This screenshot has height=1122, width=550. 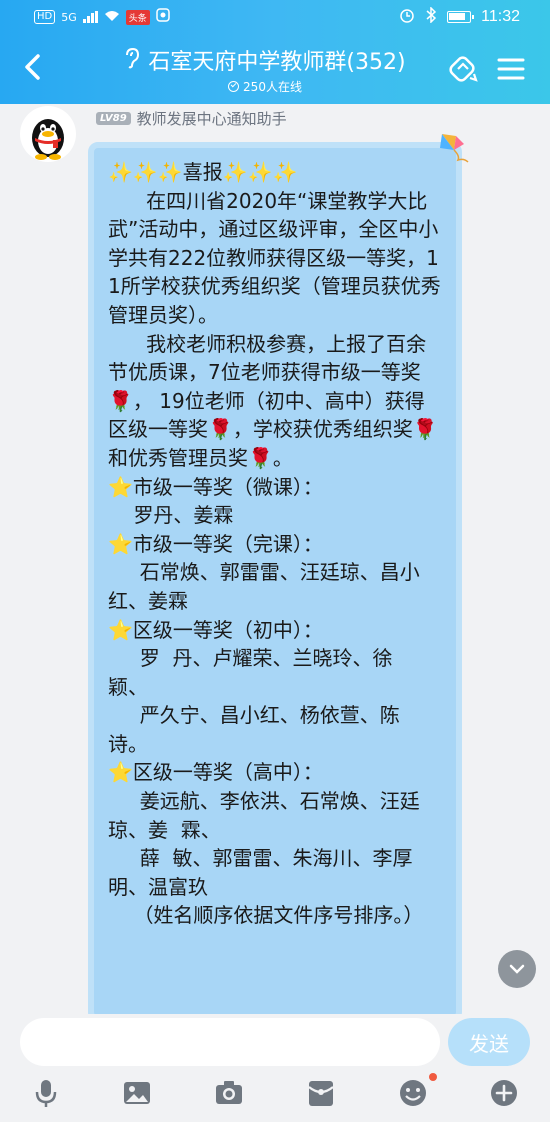 I want to click on chat-title-area: 石室天府中学教师群(352) 250人在线, so click(x=265, y=70).